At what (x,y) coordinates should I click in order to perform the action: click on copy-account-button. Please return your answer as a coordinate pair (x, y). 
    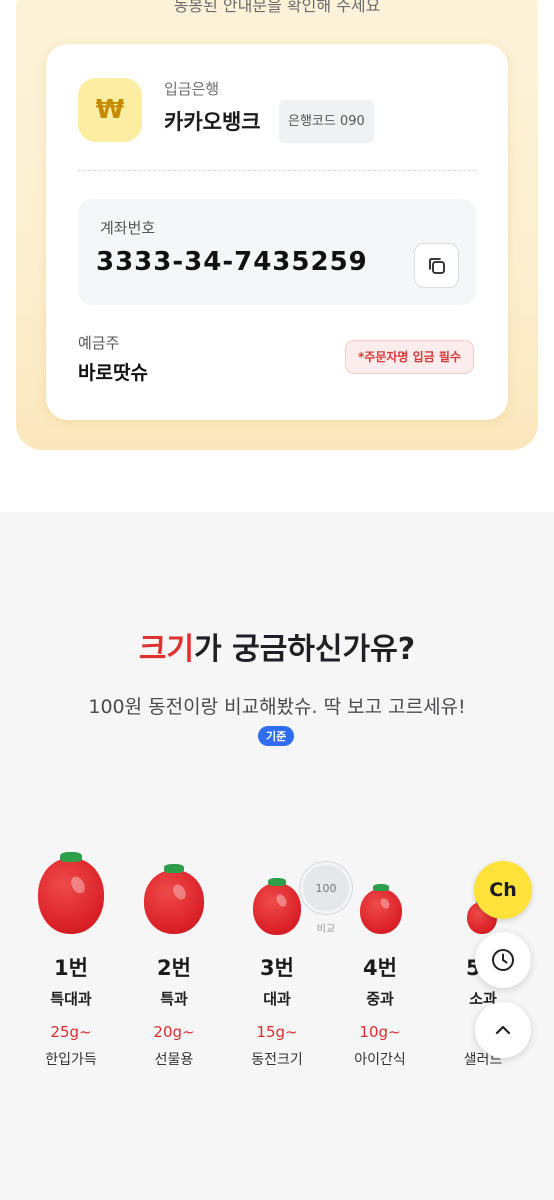
    Looking at the image, I should click on (436, 265).